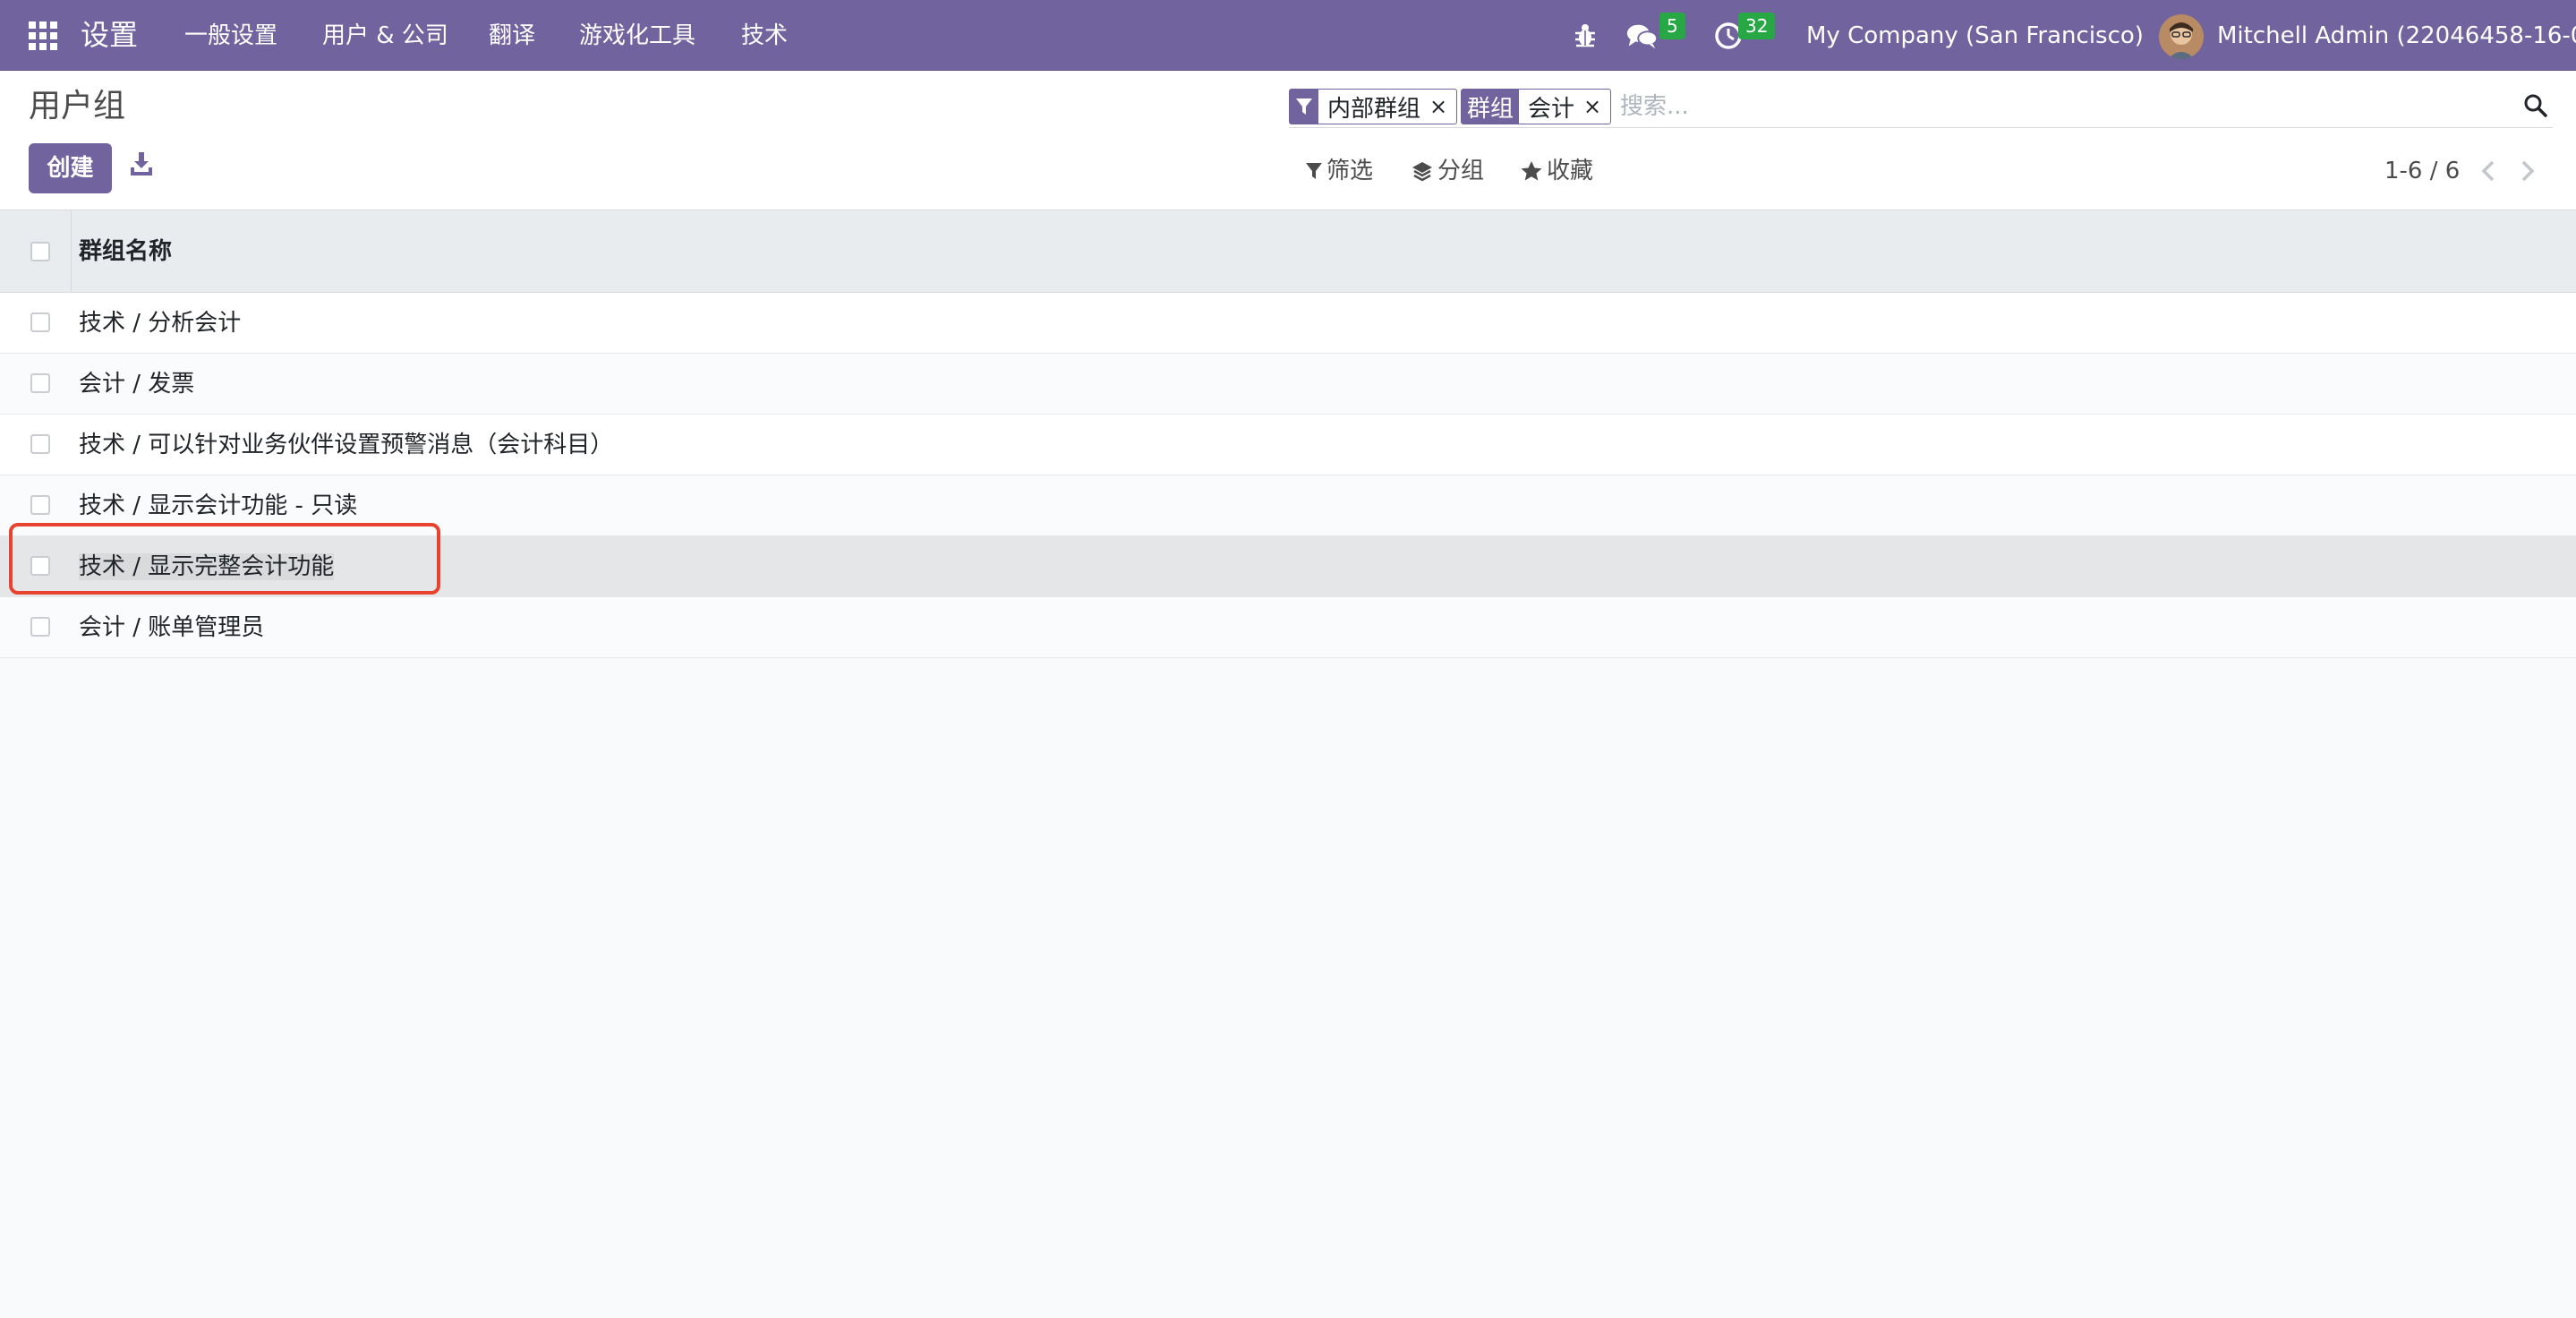 Image resolution: width=2576 pixels, height=1318 pixels. I want to click on download-icon, so click(141, 164).